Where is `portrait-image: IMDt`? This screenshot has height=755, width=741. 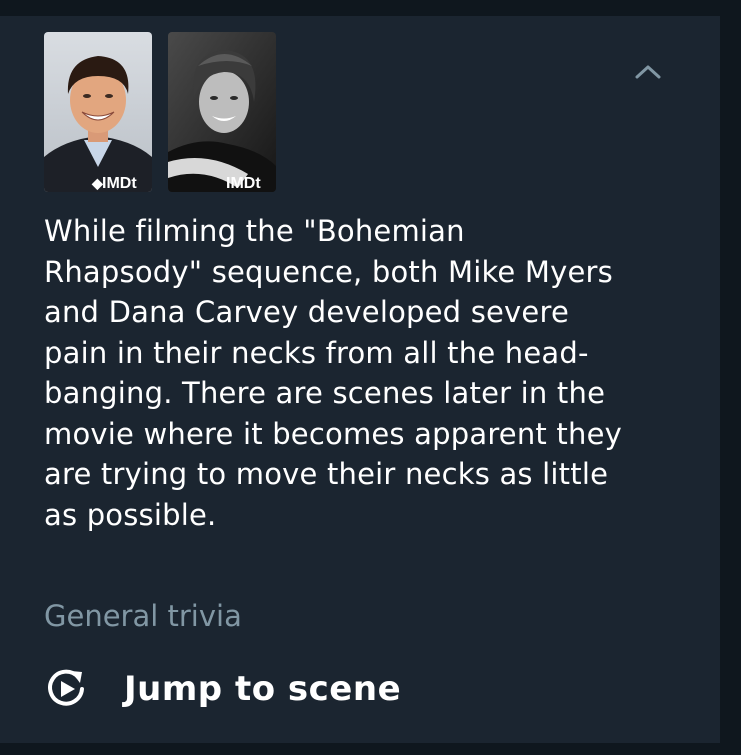 portrait-image: IMDt is located at coordinates (222, 112).